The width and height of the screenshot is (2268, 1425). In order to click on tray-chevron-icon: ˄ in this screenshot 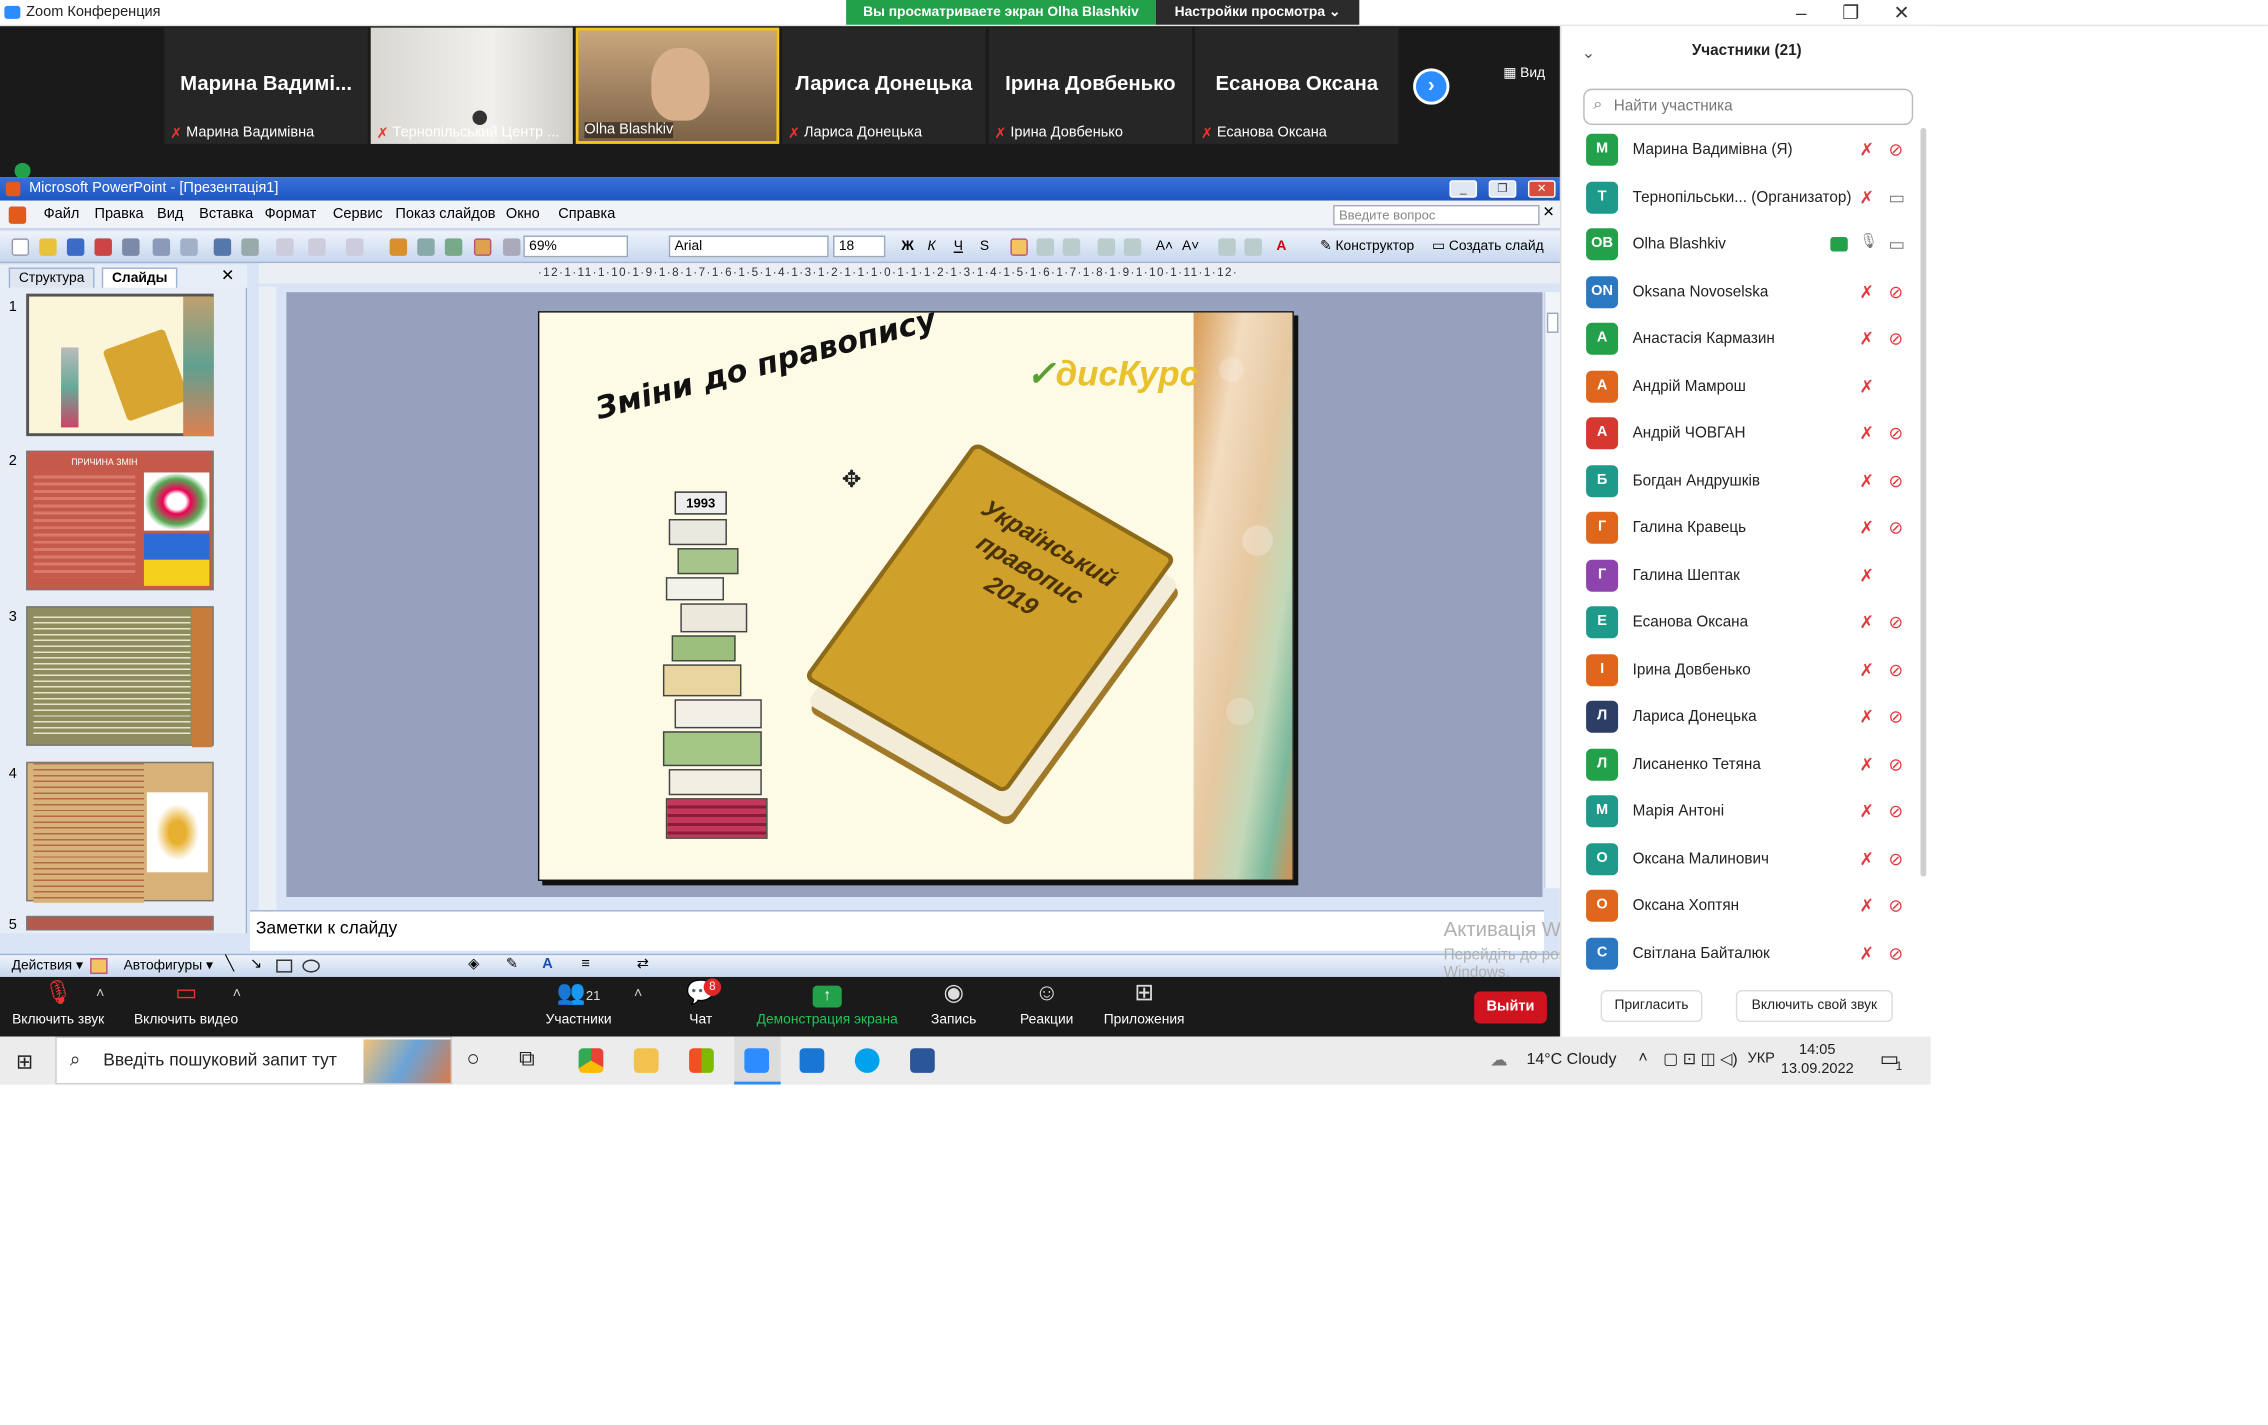, I will do `click(1642, 1058)`.